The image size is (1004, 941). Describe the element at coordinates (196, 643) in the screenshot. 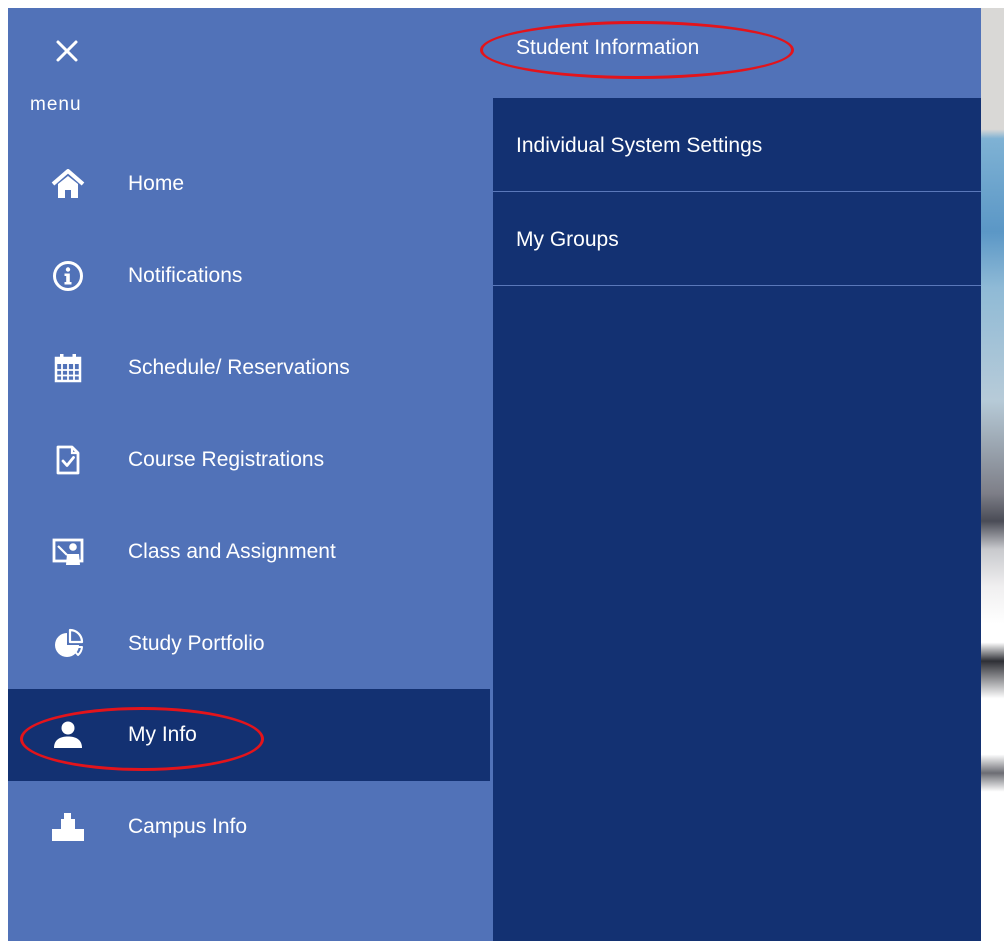

I see `nav-label-study-portfolio: Study Portfolio` at that location.